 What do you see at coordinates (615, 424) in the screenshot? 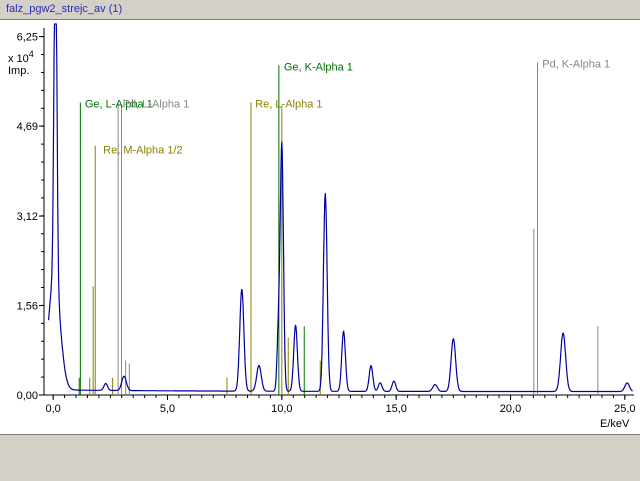
I see `x-axis-label: E/keV` at bounding box center [615, 424].